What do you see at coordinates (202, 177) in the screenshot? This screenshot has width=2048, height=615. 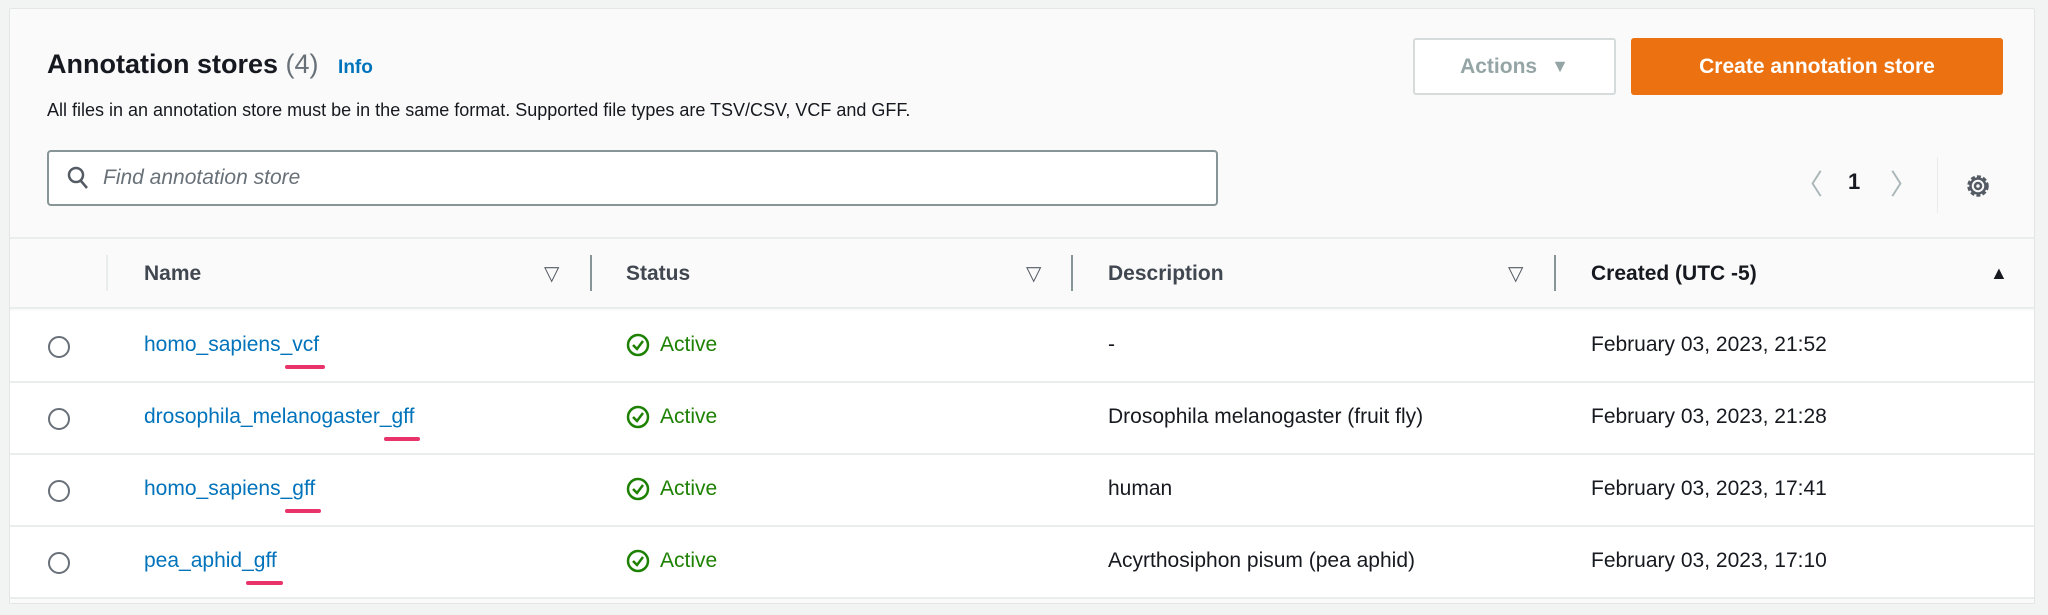 I see `search-placeholder: Find annotation store` at bounding box center [202, 177].